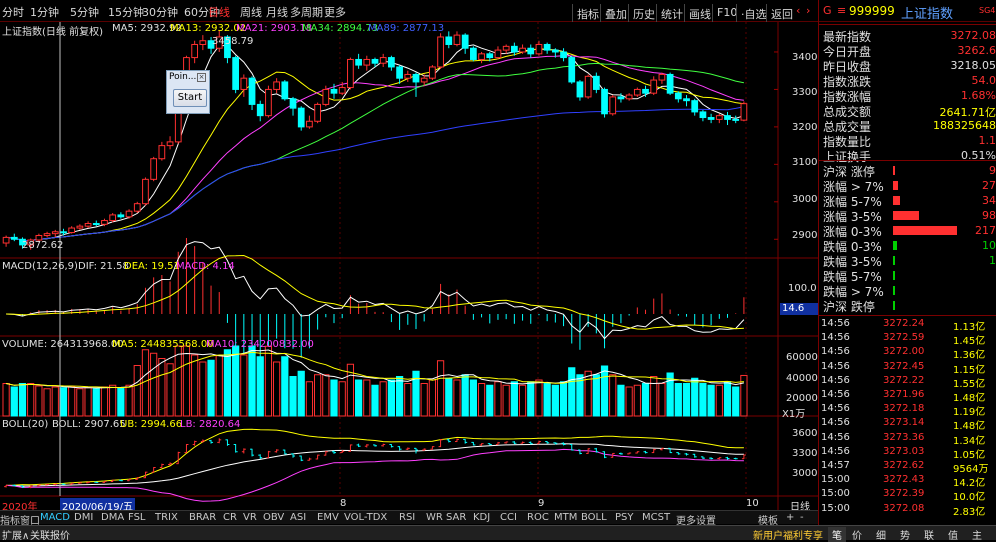 Image resolution: width=996 pixels, height=542 pixels. I want to click on indicator-tab: BRAR, so click(202, 517).